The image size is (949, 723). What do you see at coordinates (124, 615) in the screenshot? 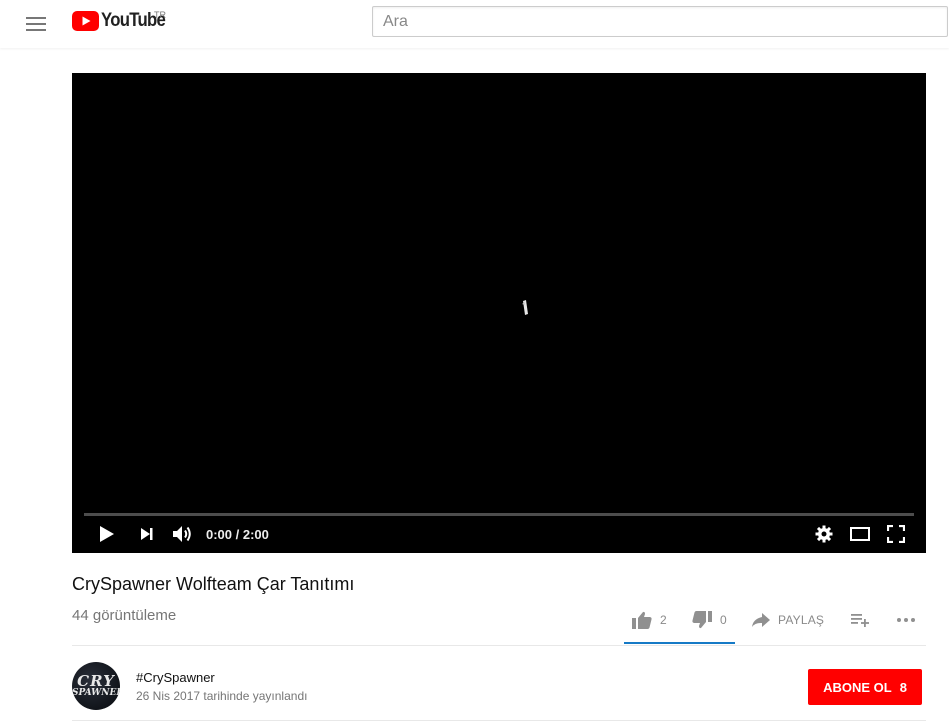
I see `view-count: 44 görüntüleme` at bounding box center [124, 615].